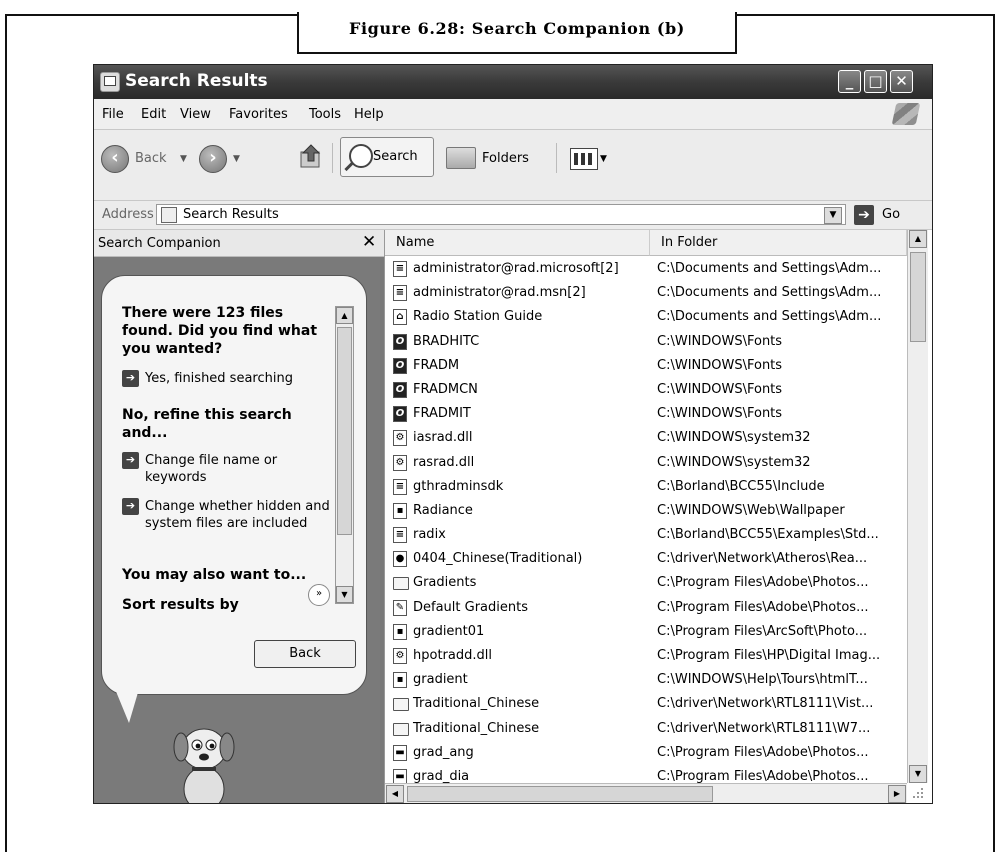 This screenshot has width=1004, height=856. Describe the element at coordinates (501, 214) in the screenshot. I see `address-field: Search Results ▼` at that location.